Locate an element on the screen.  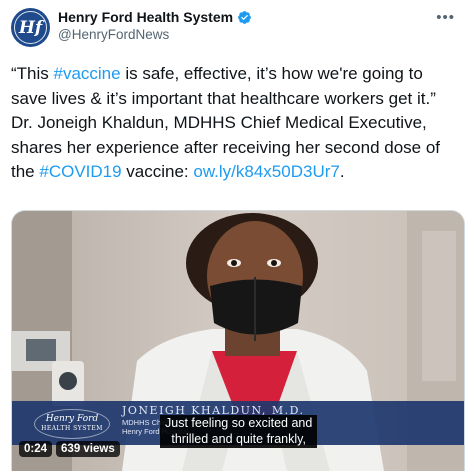
caption-line: Just feeling so excited and is located at coordinates (239, 423).